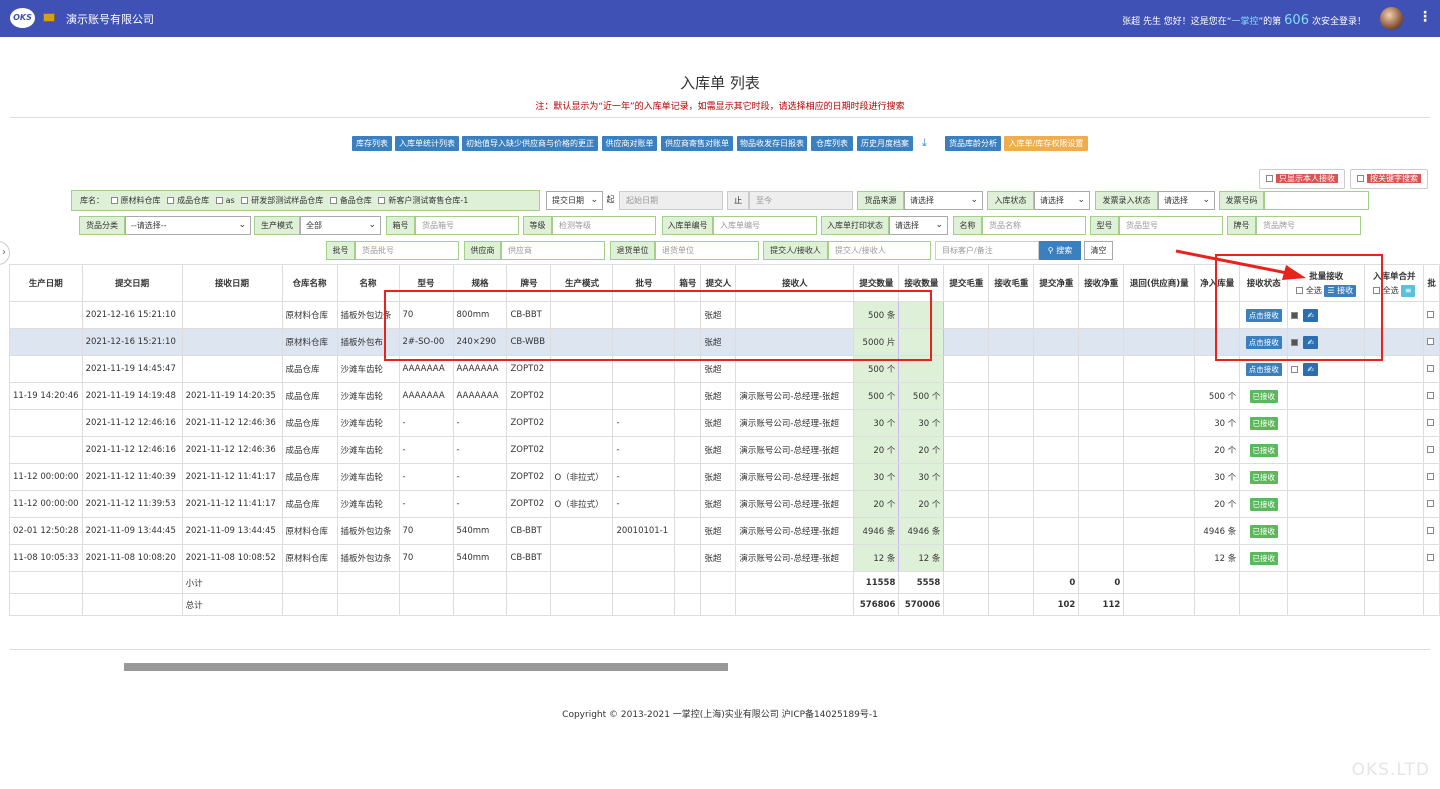 Image resolution: width=1440 pixels, height=789 pixels. Describe the element at coordinates (943, 200) in the screenshot. I see `source-select: 请选择 ⌄` at that location.